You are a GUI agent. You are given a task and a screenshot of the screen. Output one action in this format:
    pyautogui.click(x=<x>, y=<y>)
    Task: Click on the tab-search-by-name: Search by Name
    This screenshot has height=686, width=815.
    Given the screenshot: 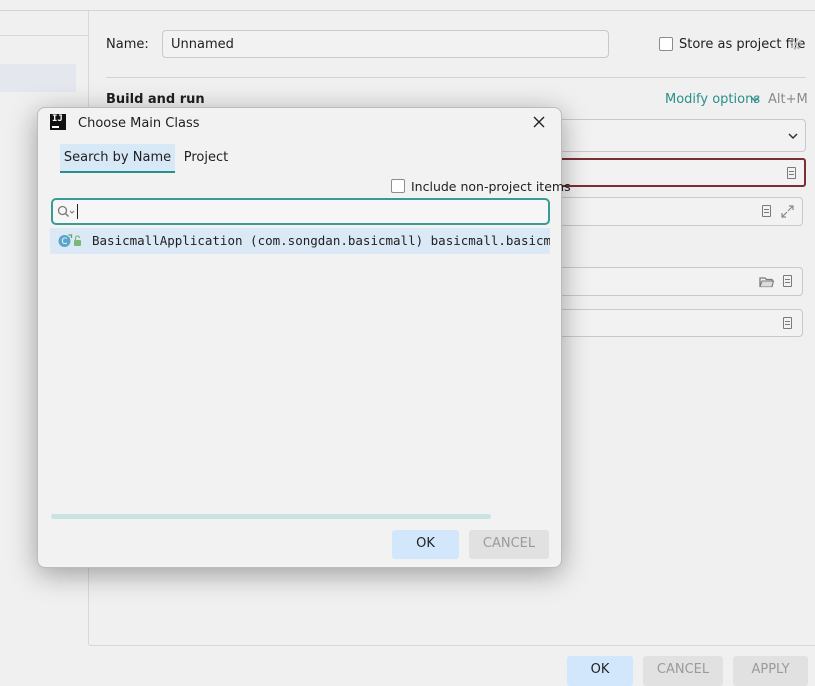 What is the action you would take?
    pyautogui.click(x=117, y=158)
    